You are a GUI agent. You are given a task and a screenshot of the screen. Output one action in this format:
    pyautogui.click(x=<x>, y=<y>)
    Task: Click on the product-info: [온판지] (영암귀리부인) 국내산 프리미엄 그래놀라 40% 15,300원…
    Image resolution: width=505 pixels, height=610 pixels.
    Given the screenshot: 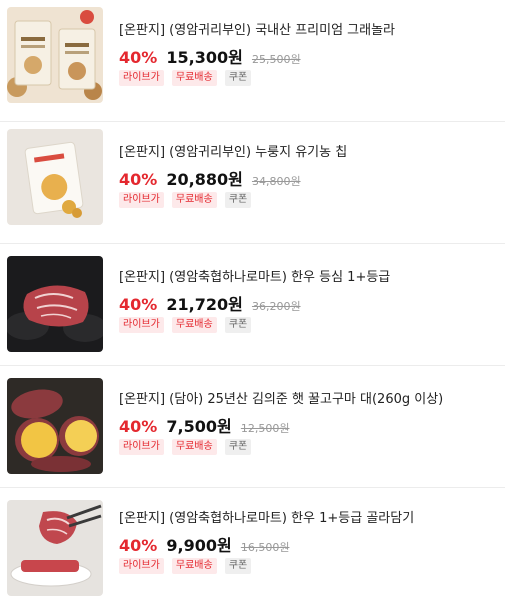 What is the action you would take?
    pyautogui.click(x=309, y=55)
    